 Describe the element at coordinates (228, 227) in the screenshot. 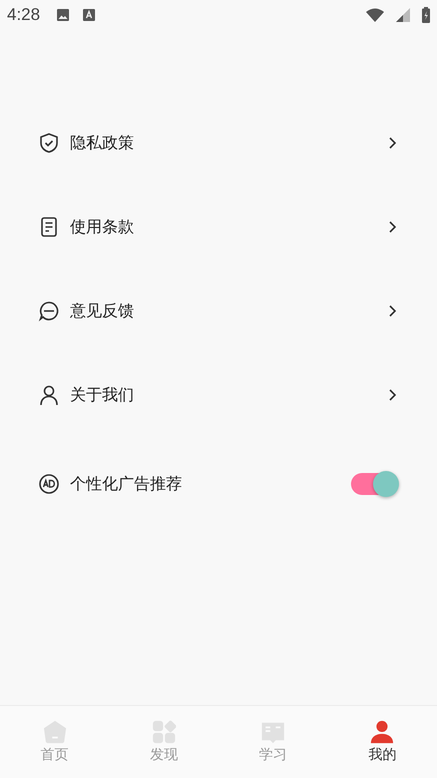

I see `menu-item-label: 使用条款` at that location.